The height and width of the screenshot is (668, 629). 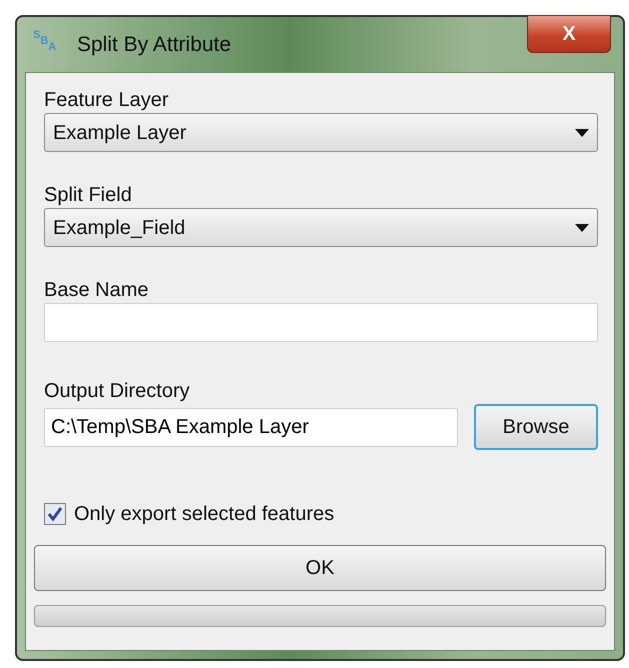 I want to click on path-field: C:\Temp\SBA Example Layer, so click(x=251, y=427).